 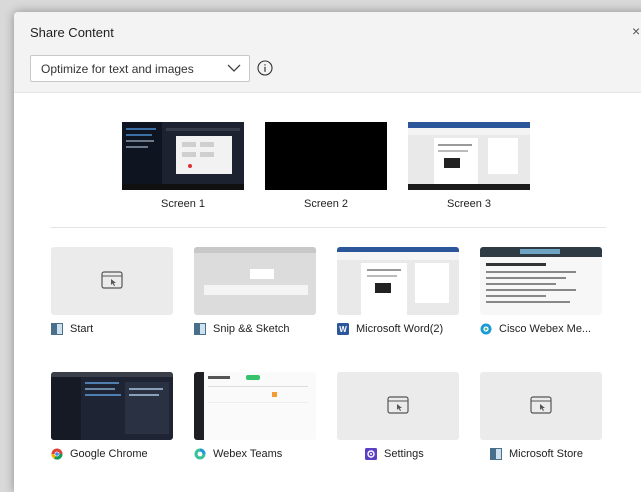 What do you see at coordinates (255, 281) in the screenshot?
I see `snip-sketch-thumbnail` at bounding box center [255, 281].